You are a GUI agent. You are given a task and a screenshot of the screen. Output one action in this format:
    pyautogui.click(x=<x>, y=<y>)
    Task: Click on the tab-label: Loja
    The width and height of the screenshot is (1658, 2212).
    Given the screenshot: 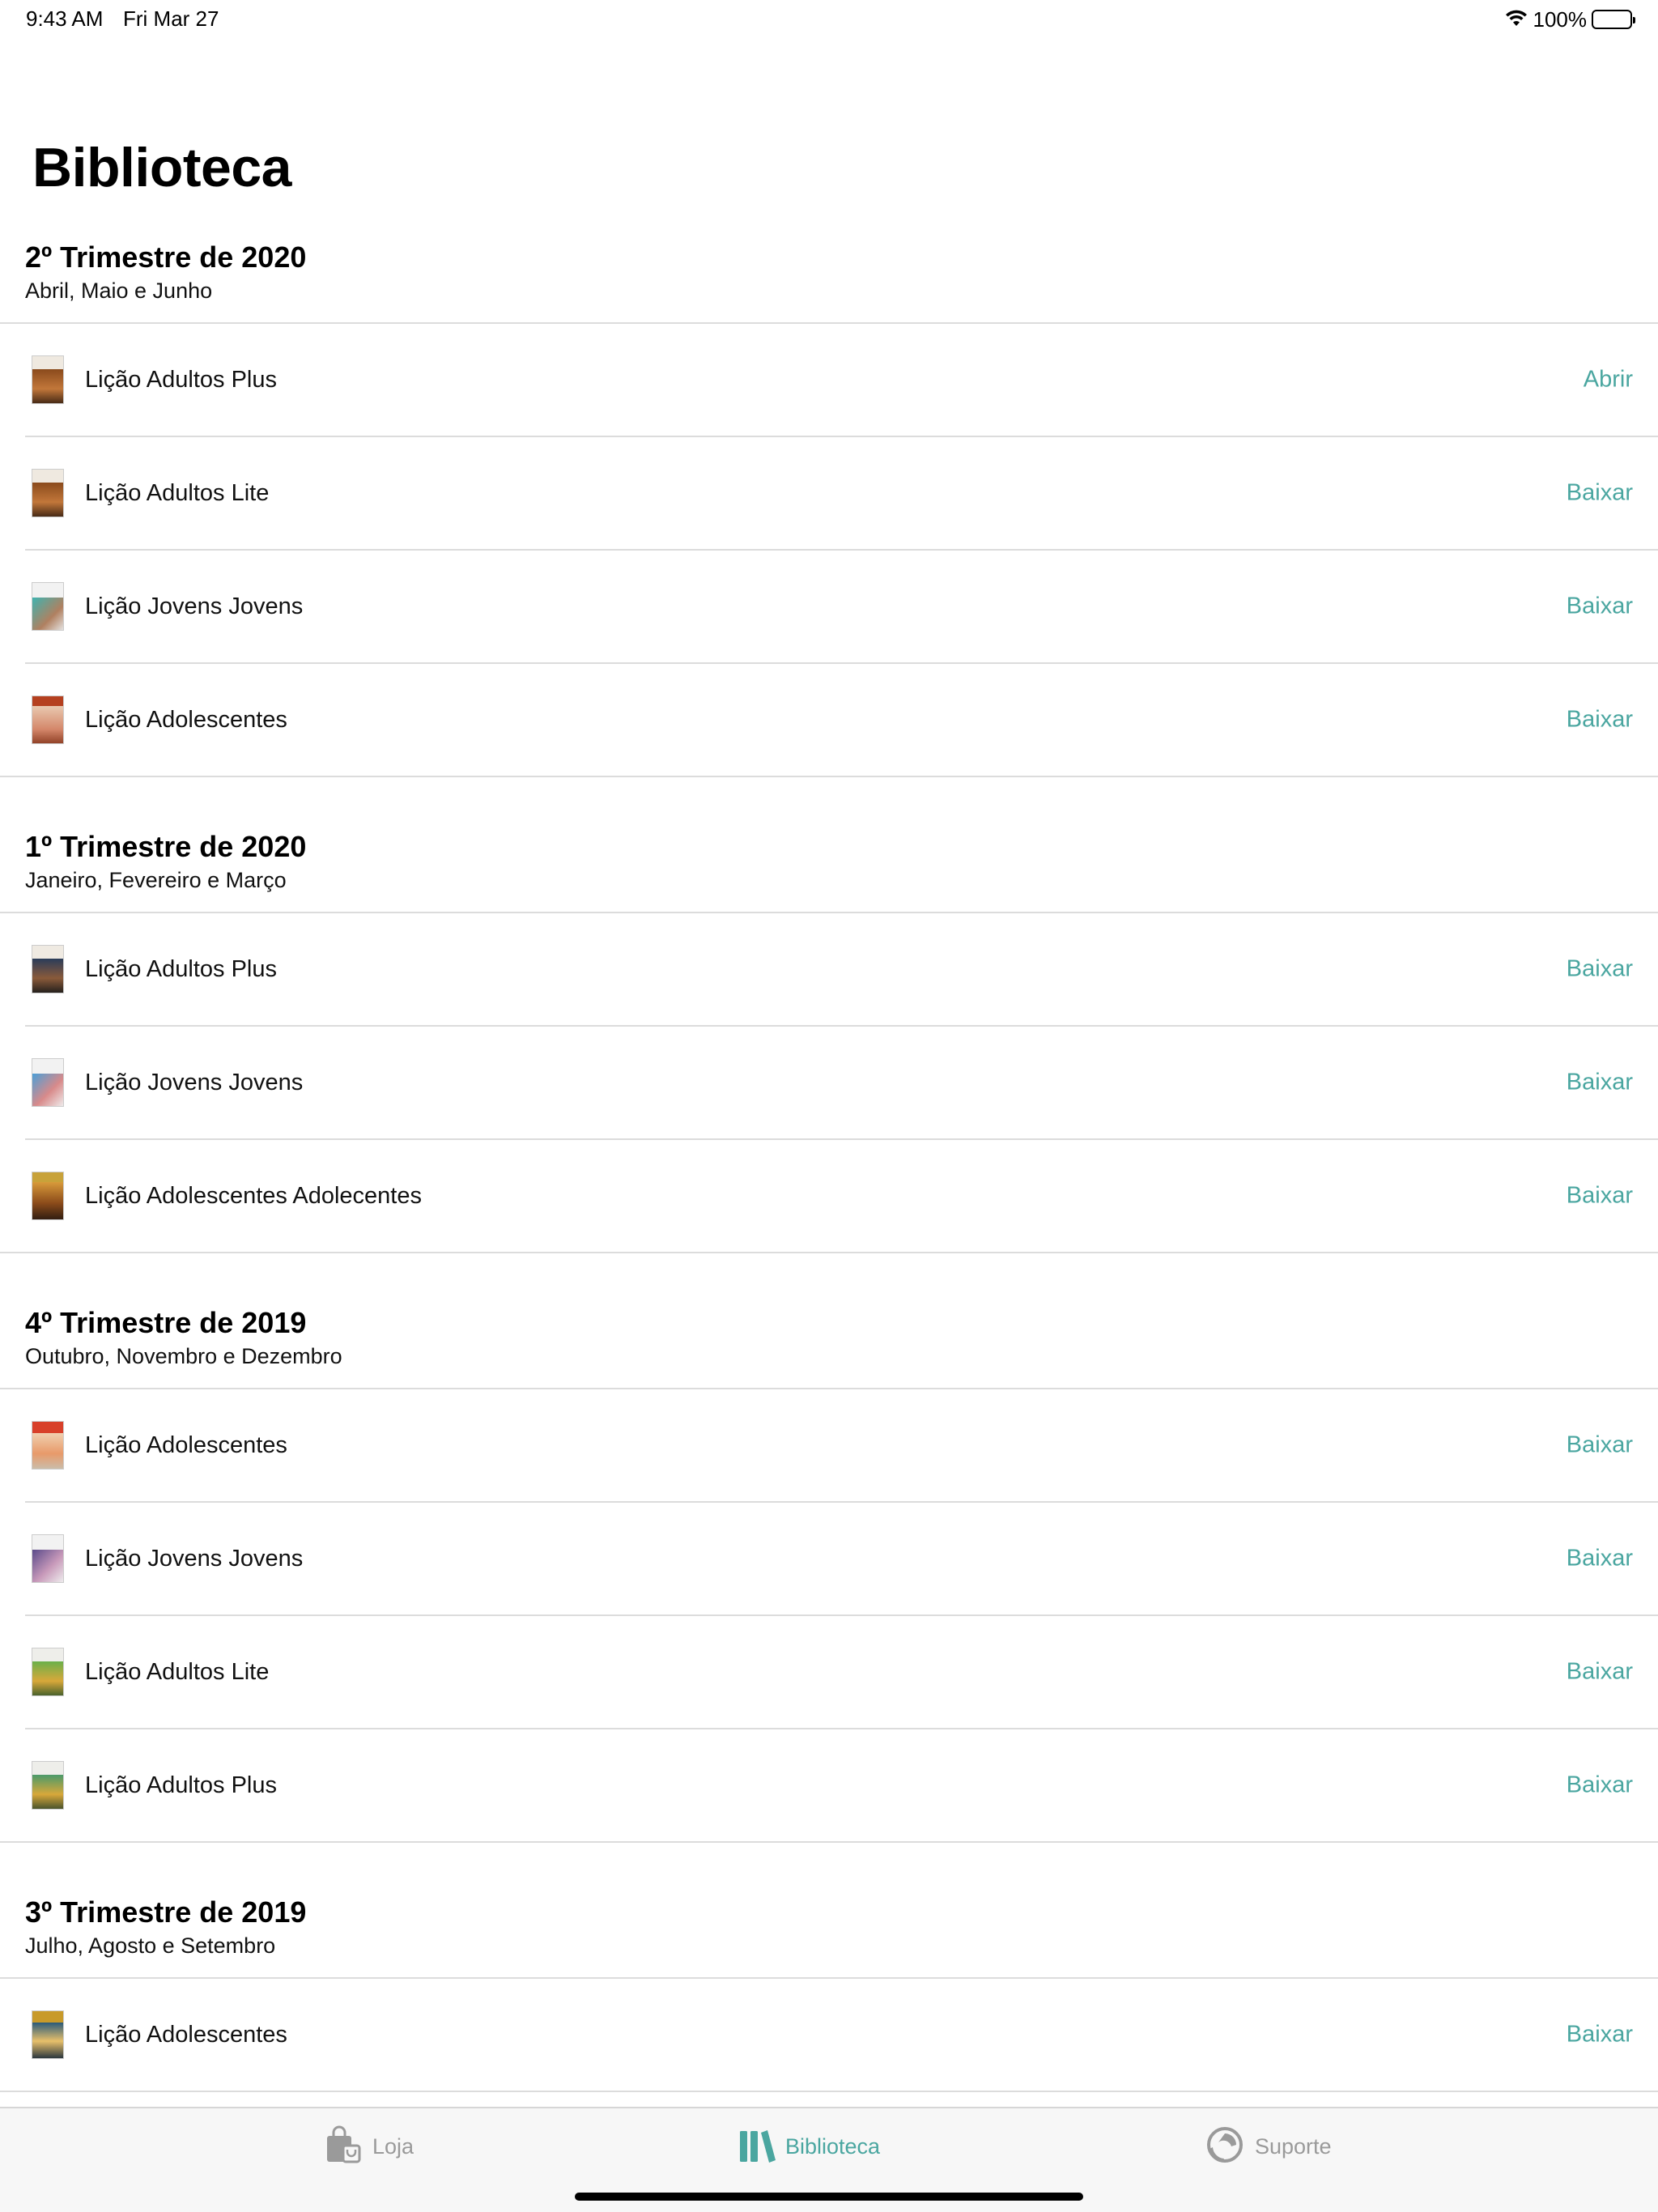 What is the action you would take?
    pyautogui.click(x=393, y=2146)
    